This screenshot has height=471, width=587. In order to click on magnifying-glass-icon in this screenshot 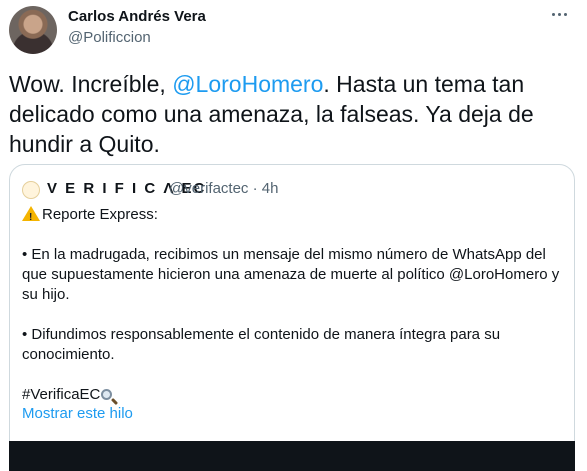, I will do `click(107, 394)`.